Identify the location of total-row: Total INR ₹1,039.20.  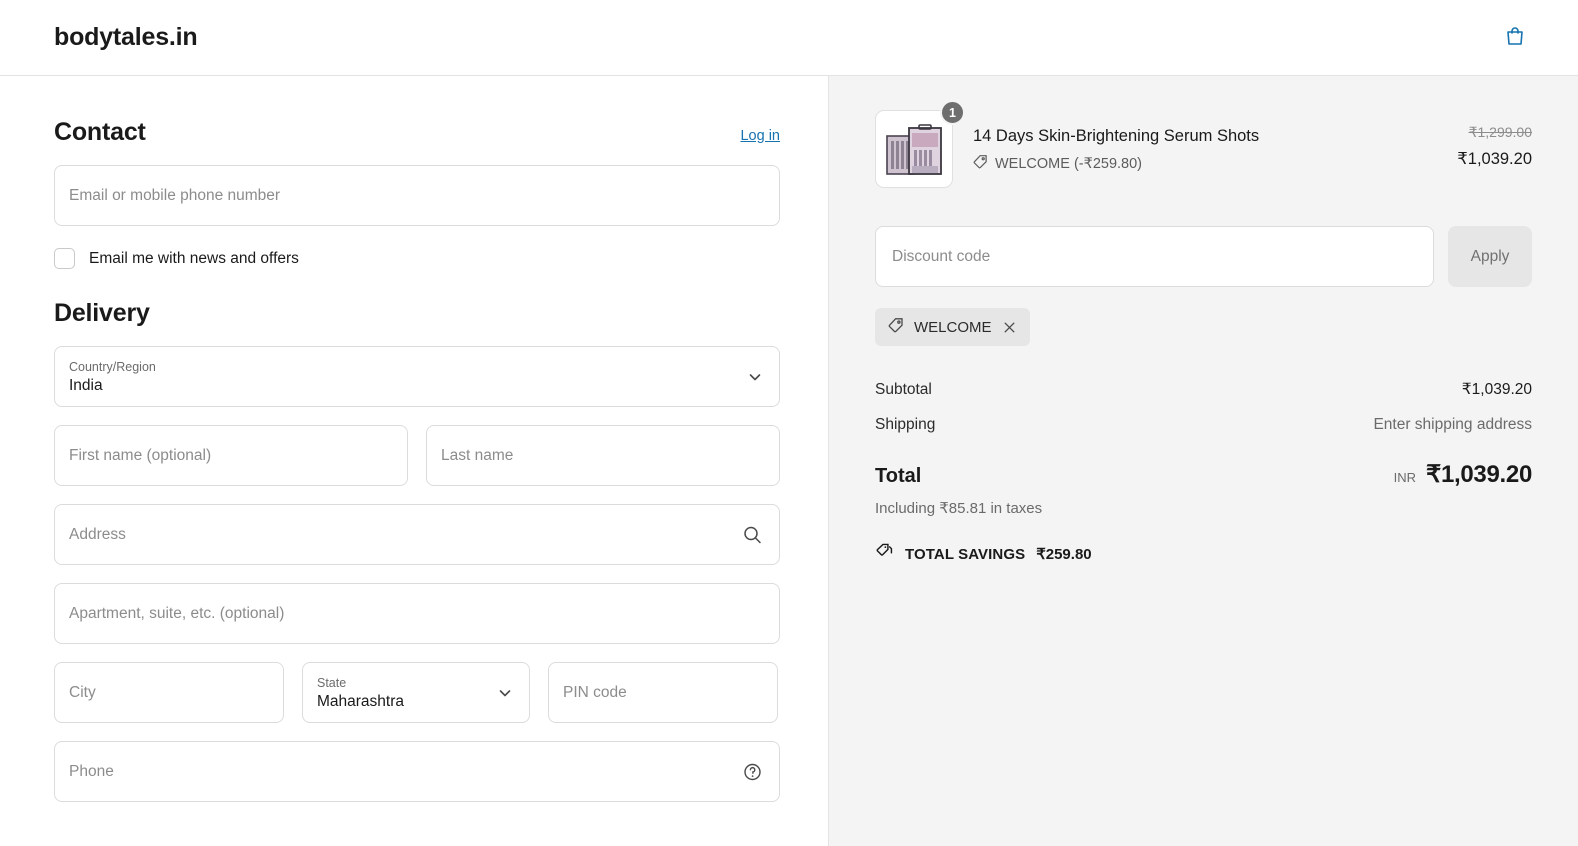
(1203, 474).